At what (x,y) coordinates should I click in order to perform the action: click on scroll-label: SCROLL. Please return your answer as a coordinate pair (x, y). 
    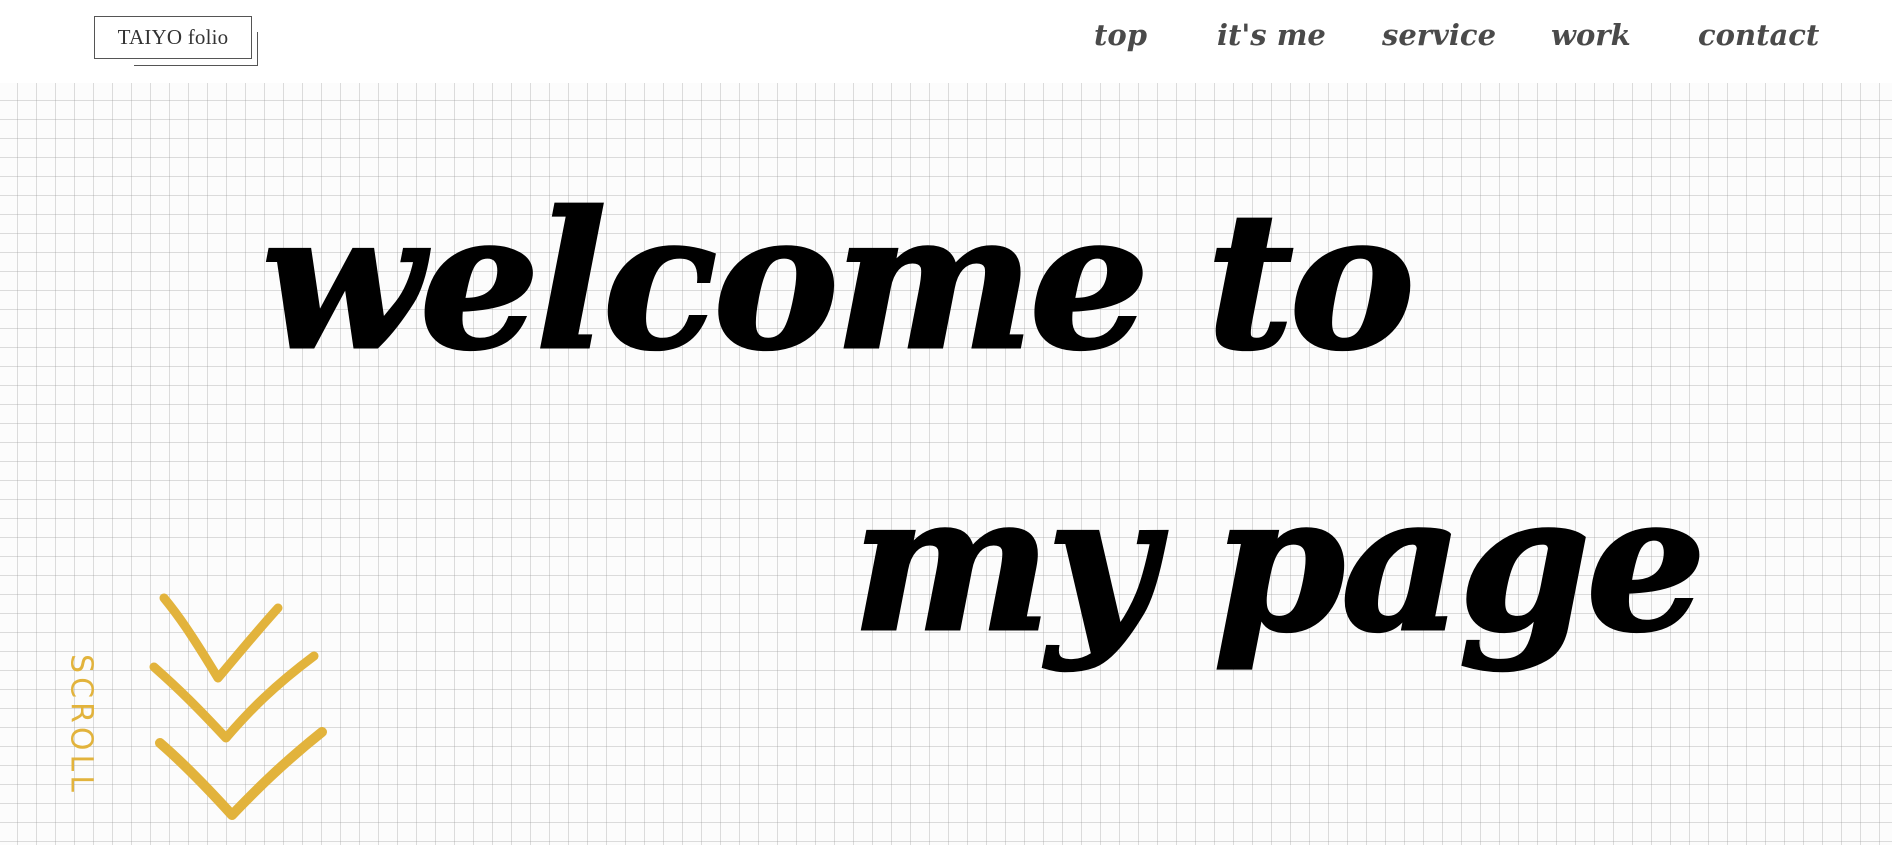
    Looking at the image, I should click on (81, 725).